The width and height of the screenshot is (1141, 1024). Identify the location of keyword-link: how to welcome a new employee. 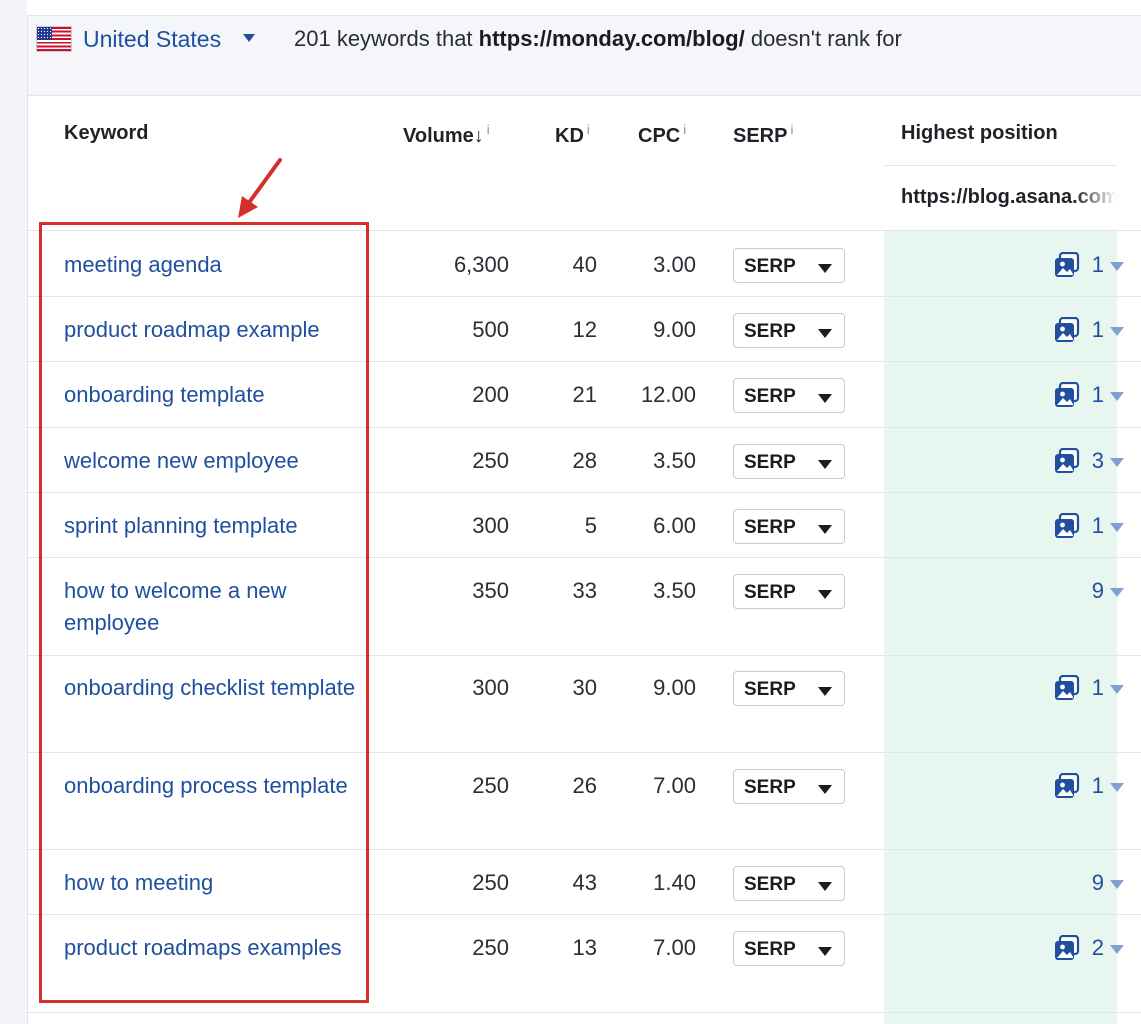
(214, 607).